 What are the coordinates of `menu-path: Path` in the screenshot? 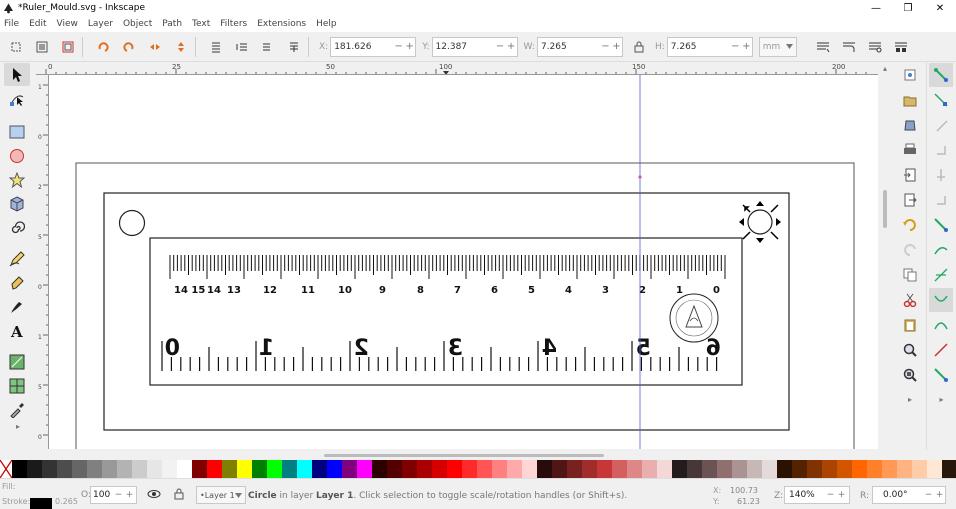 It's located at (172, 24).